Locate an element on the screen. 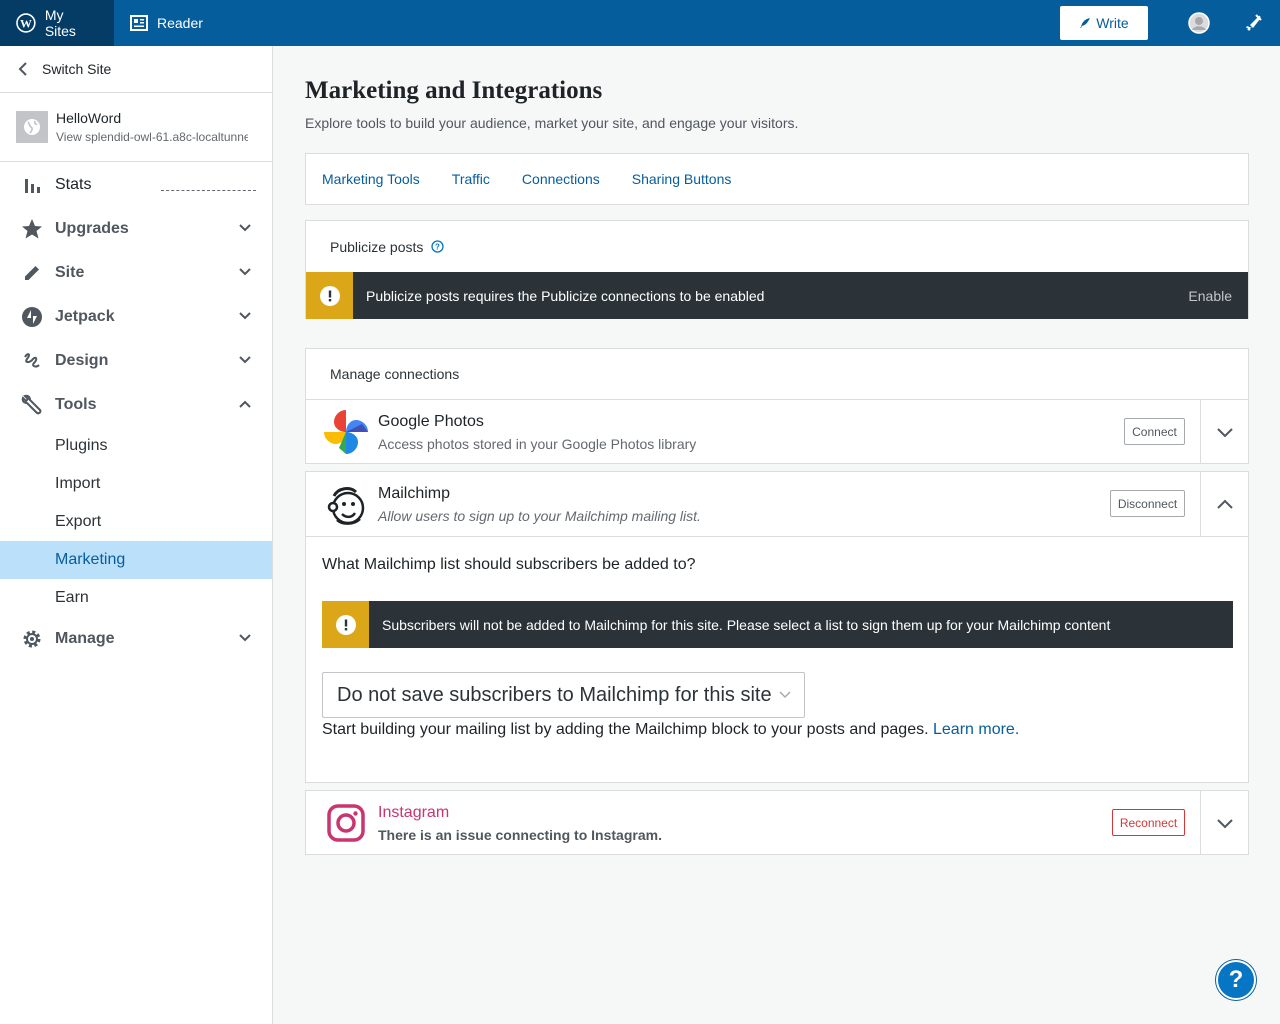 This screenshot has height=1024, width=1280. design-icon is located at coordinates (32, 361).